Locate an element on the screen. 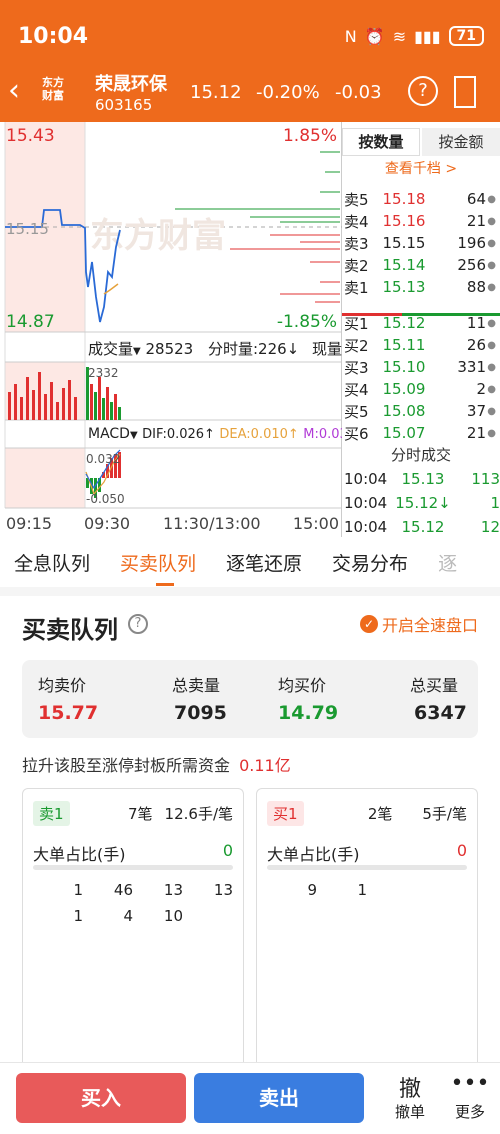 The image size is (500, 1134). vol-dropdown-icon: ▼ is located at coordinates (137, 351).